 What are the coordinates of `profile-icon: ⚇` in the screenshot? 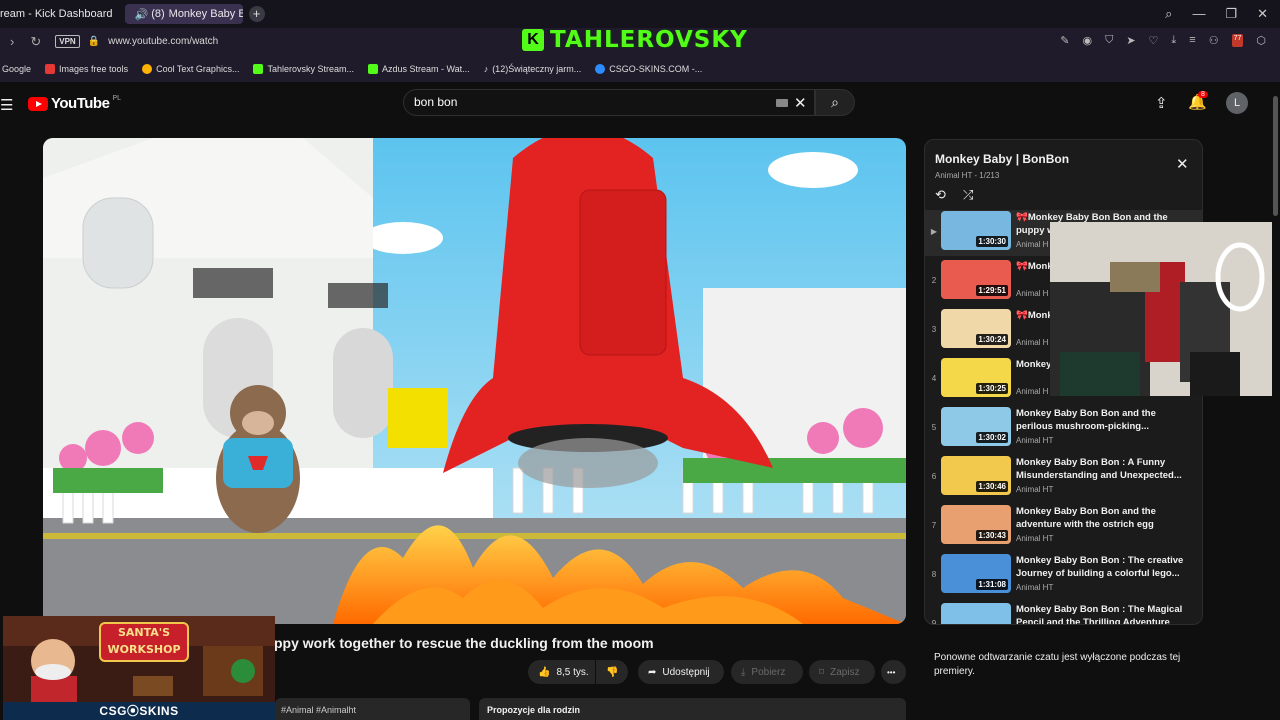 It's located at (1214, 40).